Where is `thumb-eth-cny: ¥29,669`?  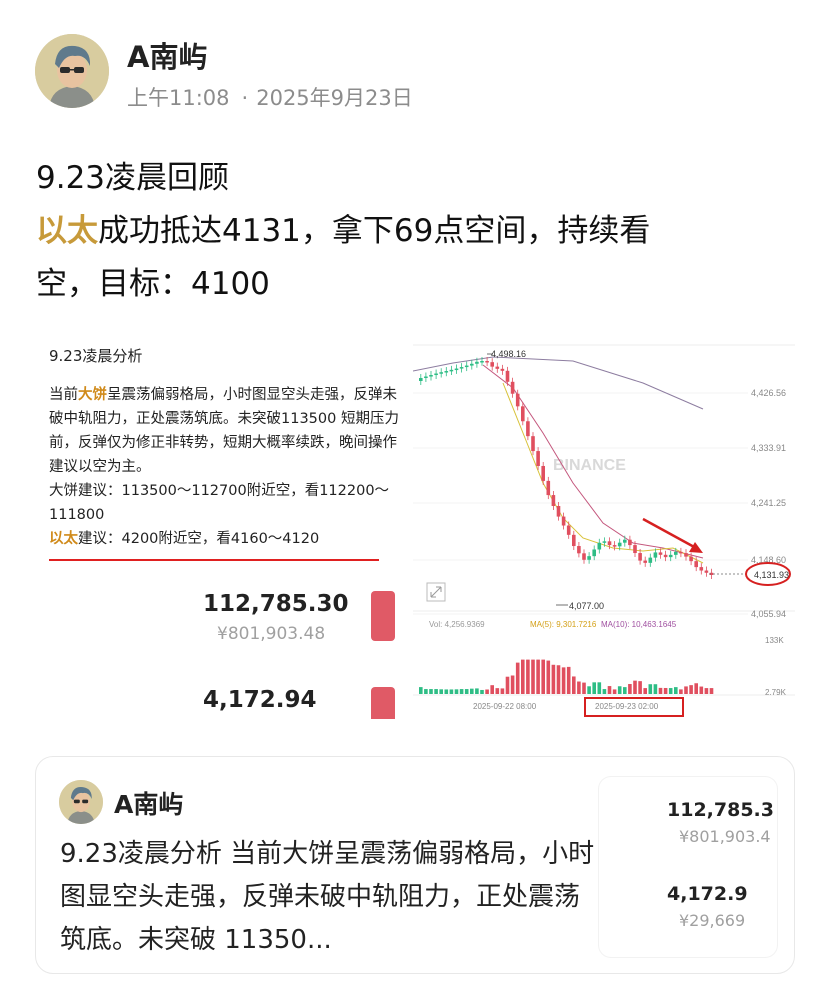
thumb-eth-cny: ¥29,669 is located at coordinates (712, 920).